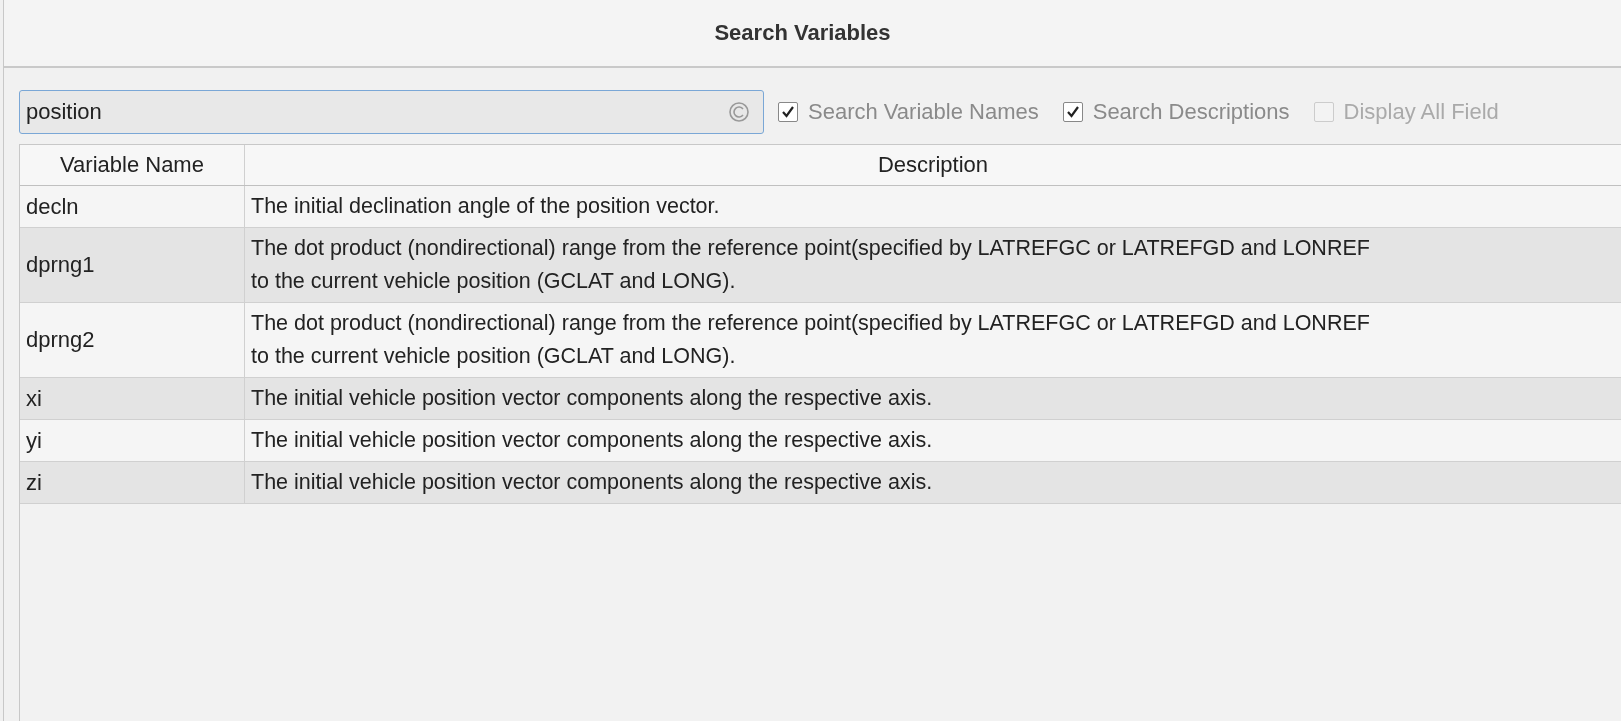  I want to click on table-cell: dprng1, so click(60, 265).